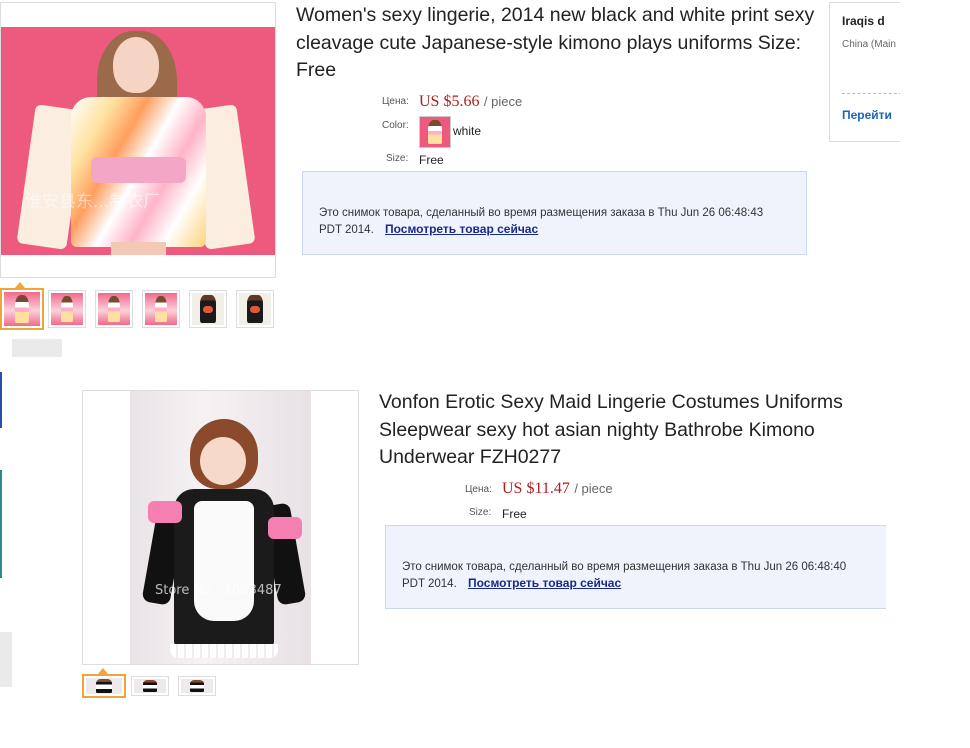  I want to click on product-1-price-row: US $5.66 / piece, so click(470, 102).